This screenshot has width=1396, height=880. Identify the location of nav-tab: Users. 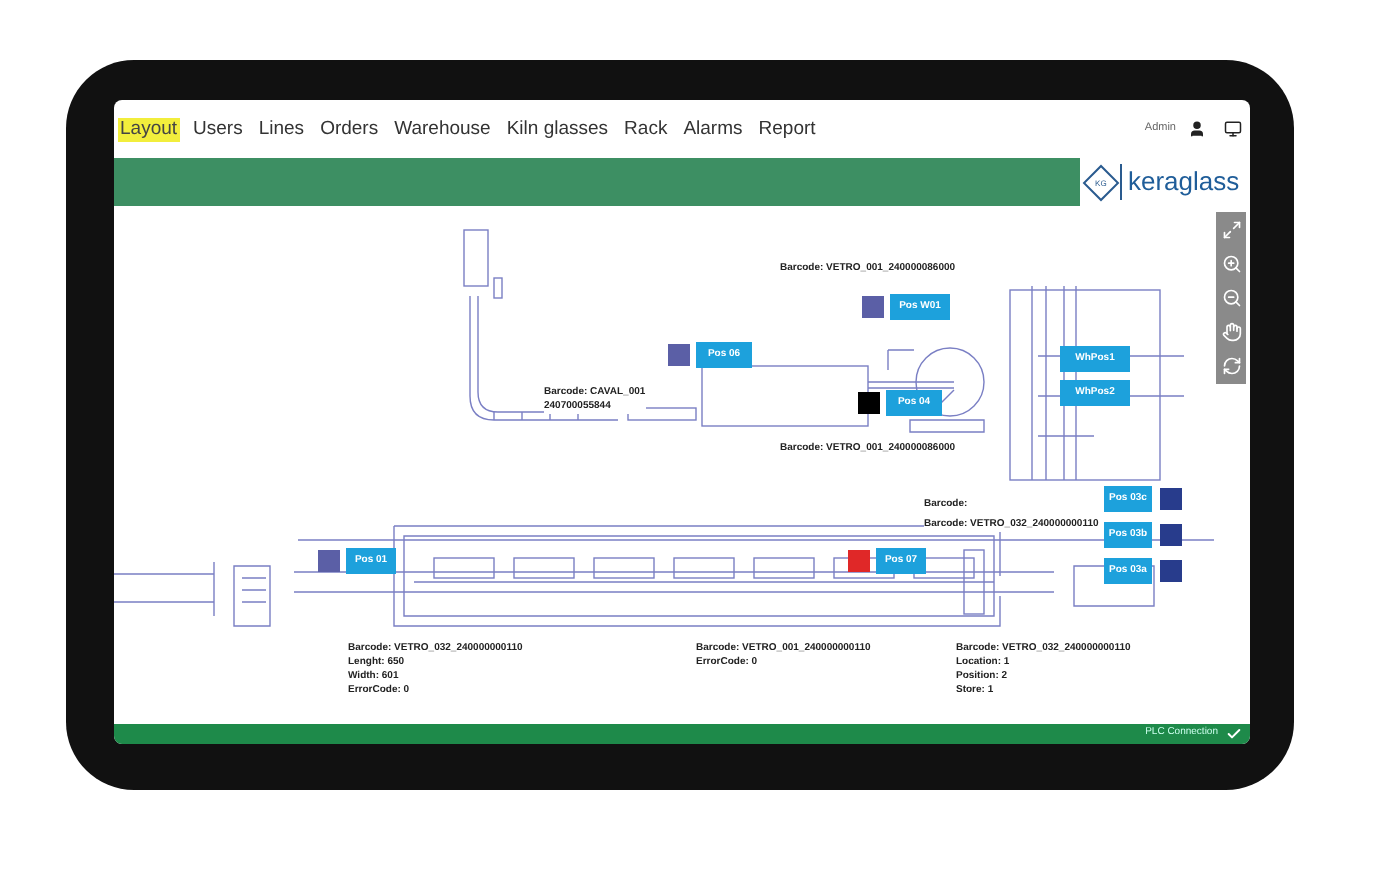
(218, 129).